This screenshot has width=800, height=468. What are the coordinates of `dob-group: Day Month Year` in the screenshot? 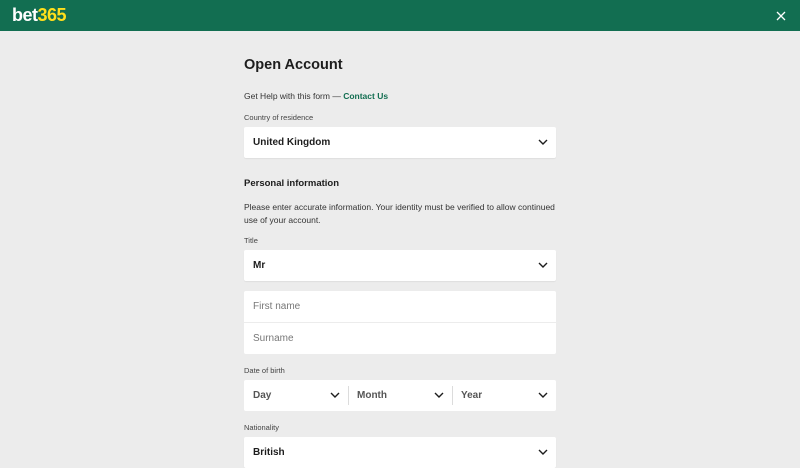 It's located at (400, 395).